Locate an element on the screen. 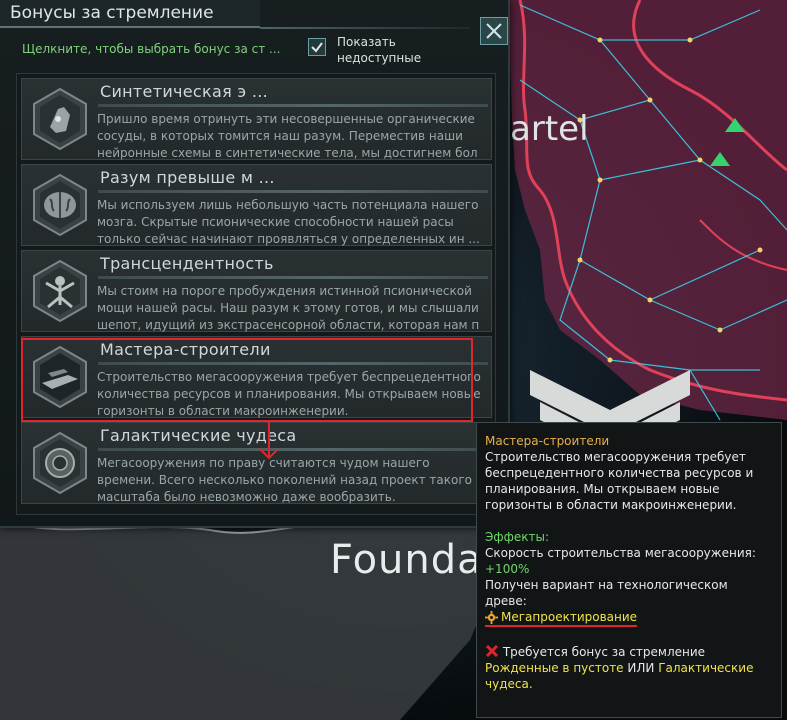 The image size is (787, 720). tooltip-title: Мастера-строители is located at coordinates (547, 441).